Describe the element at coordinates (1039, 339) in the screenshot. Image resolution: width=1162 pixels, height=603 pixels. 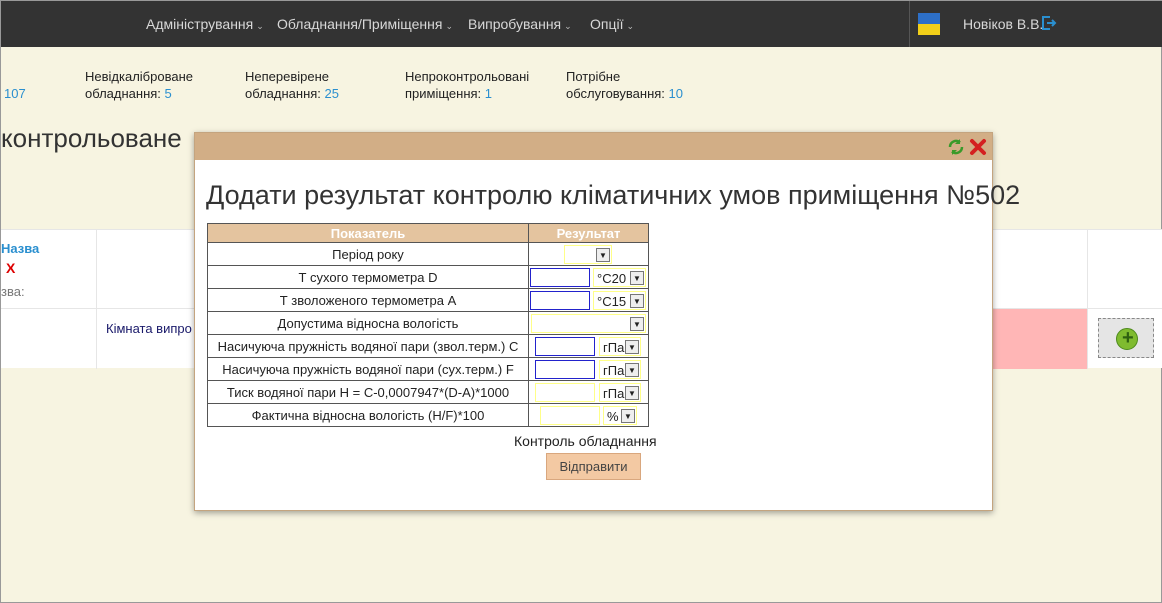
I see `status-cell` at that location.